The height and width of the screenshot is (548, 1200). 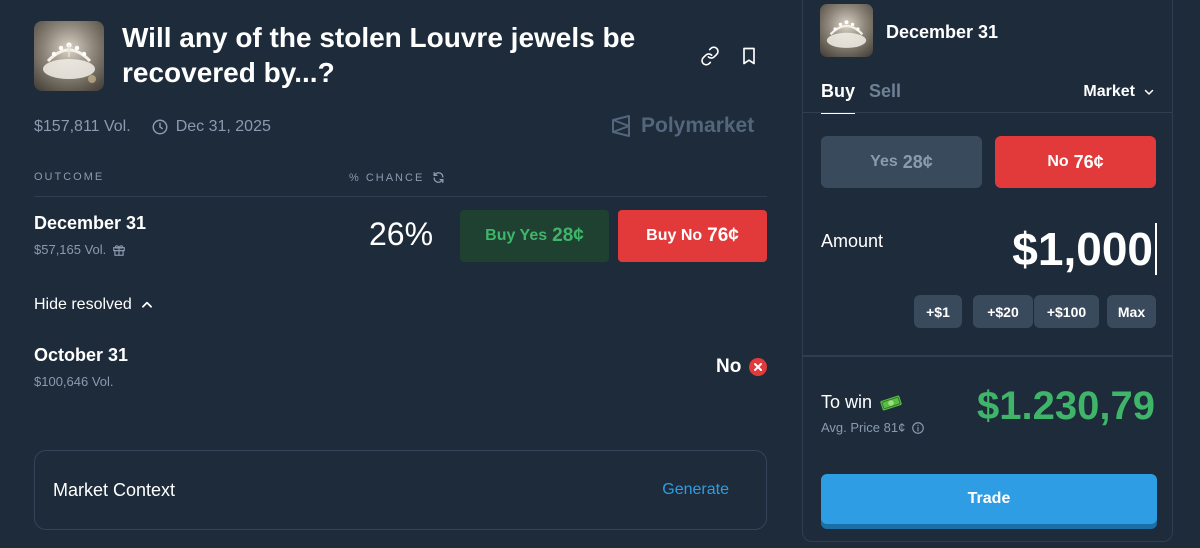 I want to click on panel-yes-price: 28¢, so click(x=917, y=161).